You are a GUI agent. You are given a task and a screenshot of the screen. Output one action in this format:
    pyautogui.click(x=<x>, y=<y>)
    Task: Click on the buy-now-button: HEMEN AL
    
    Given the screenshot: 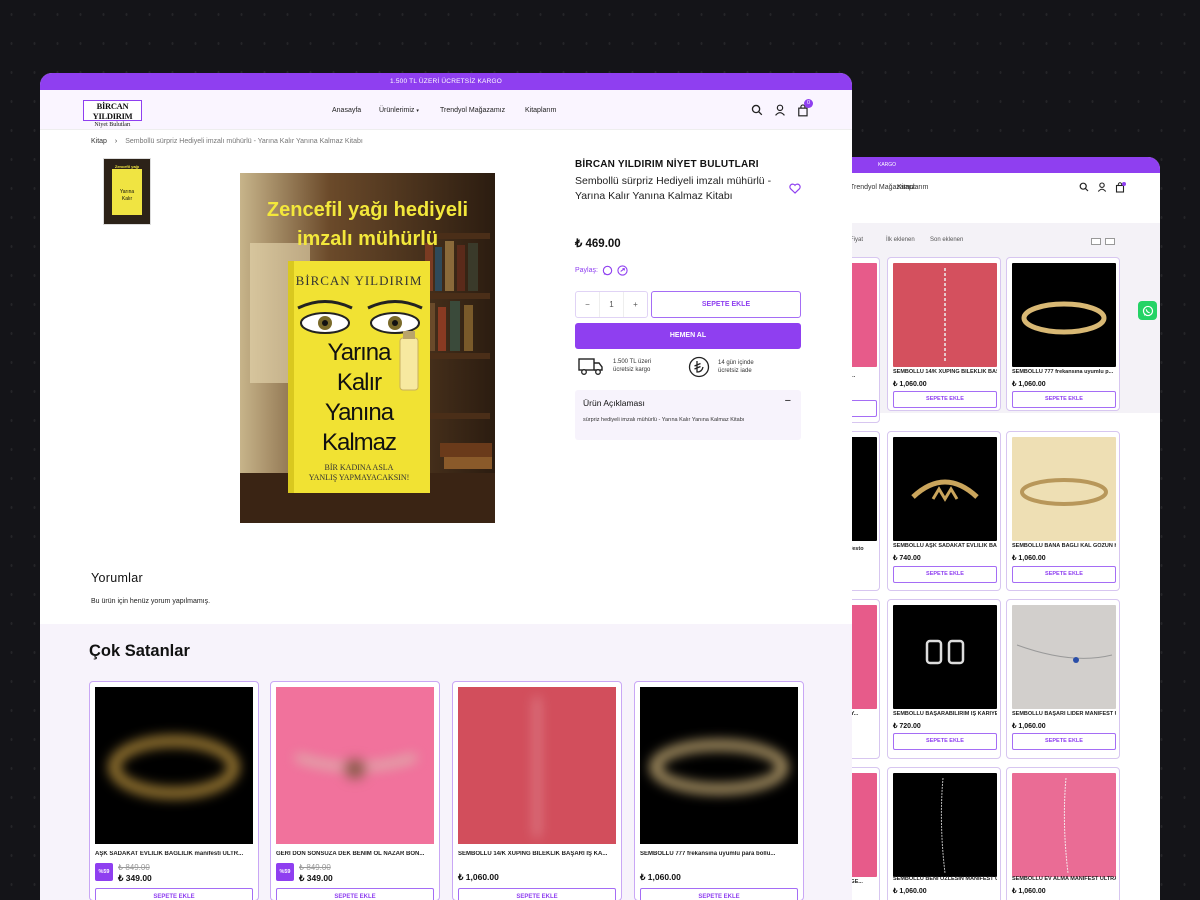 What is the action you would take?
    pyautogui.click(x=688, y=336)
    